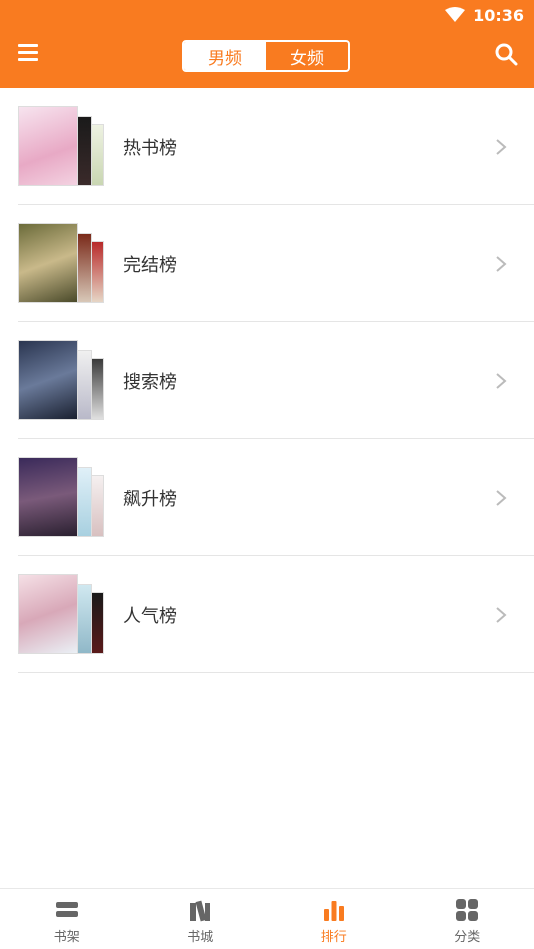  Describe the element at coordinates (276, 146) in the screenshot. I see `ranking-item-hot: 热书榜` at that location.